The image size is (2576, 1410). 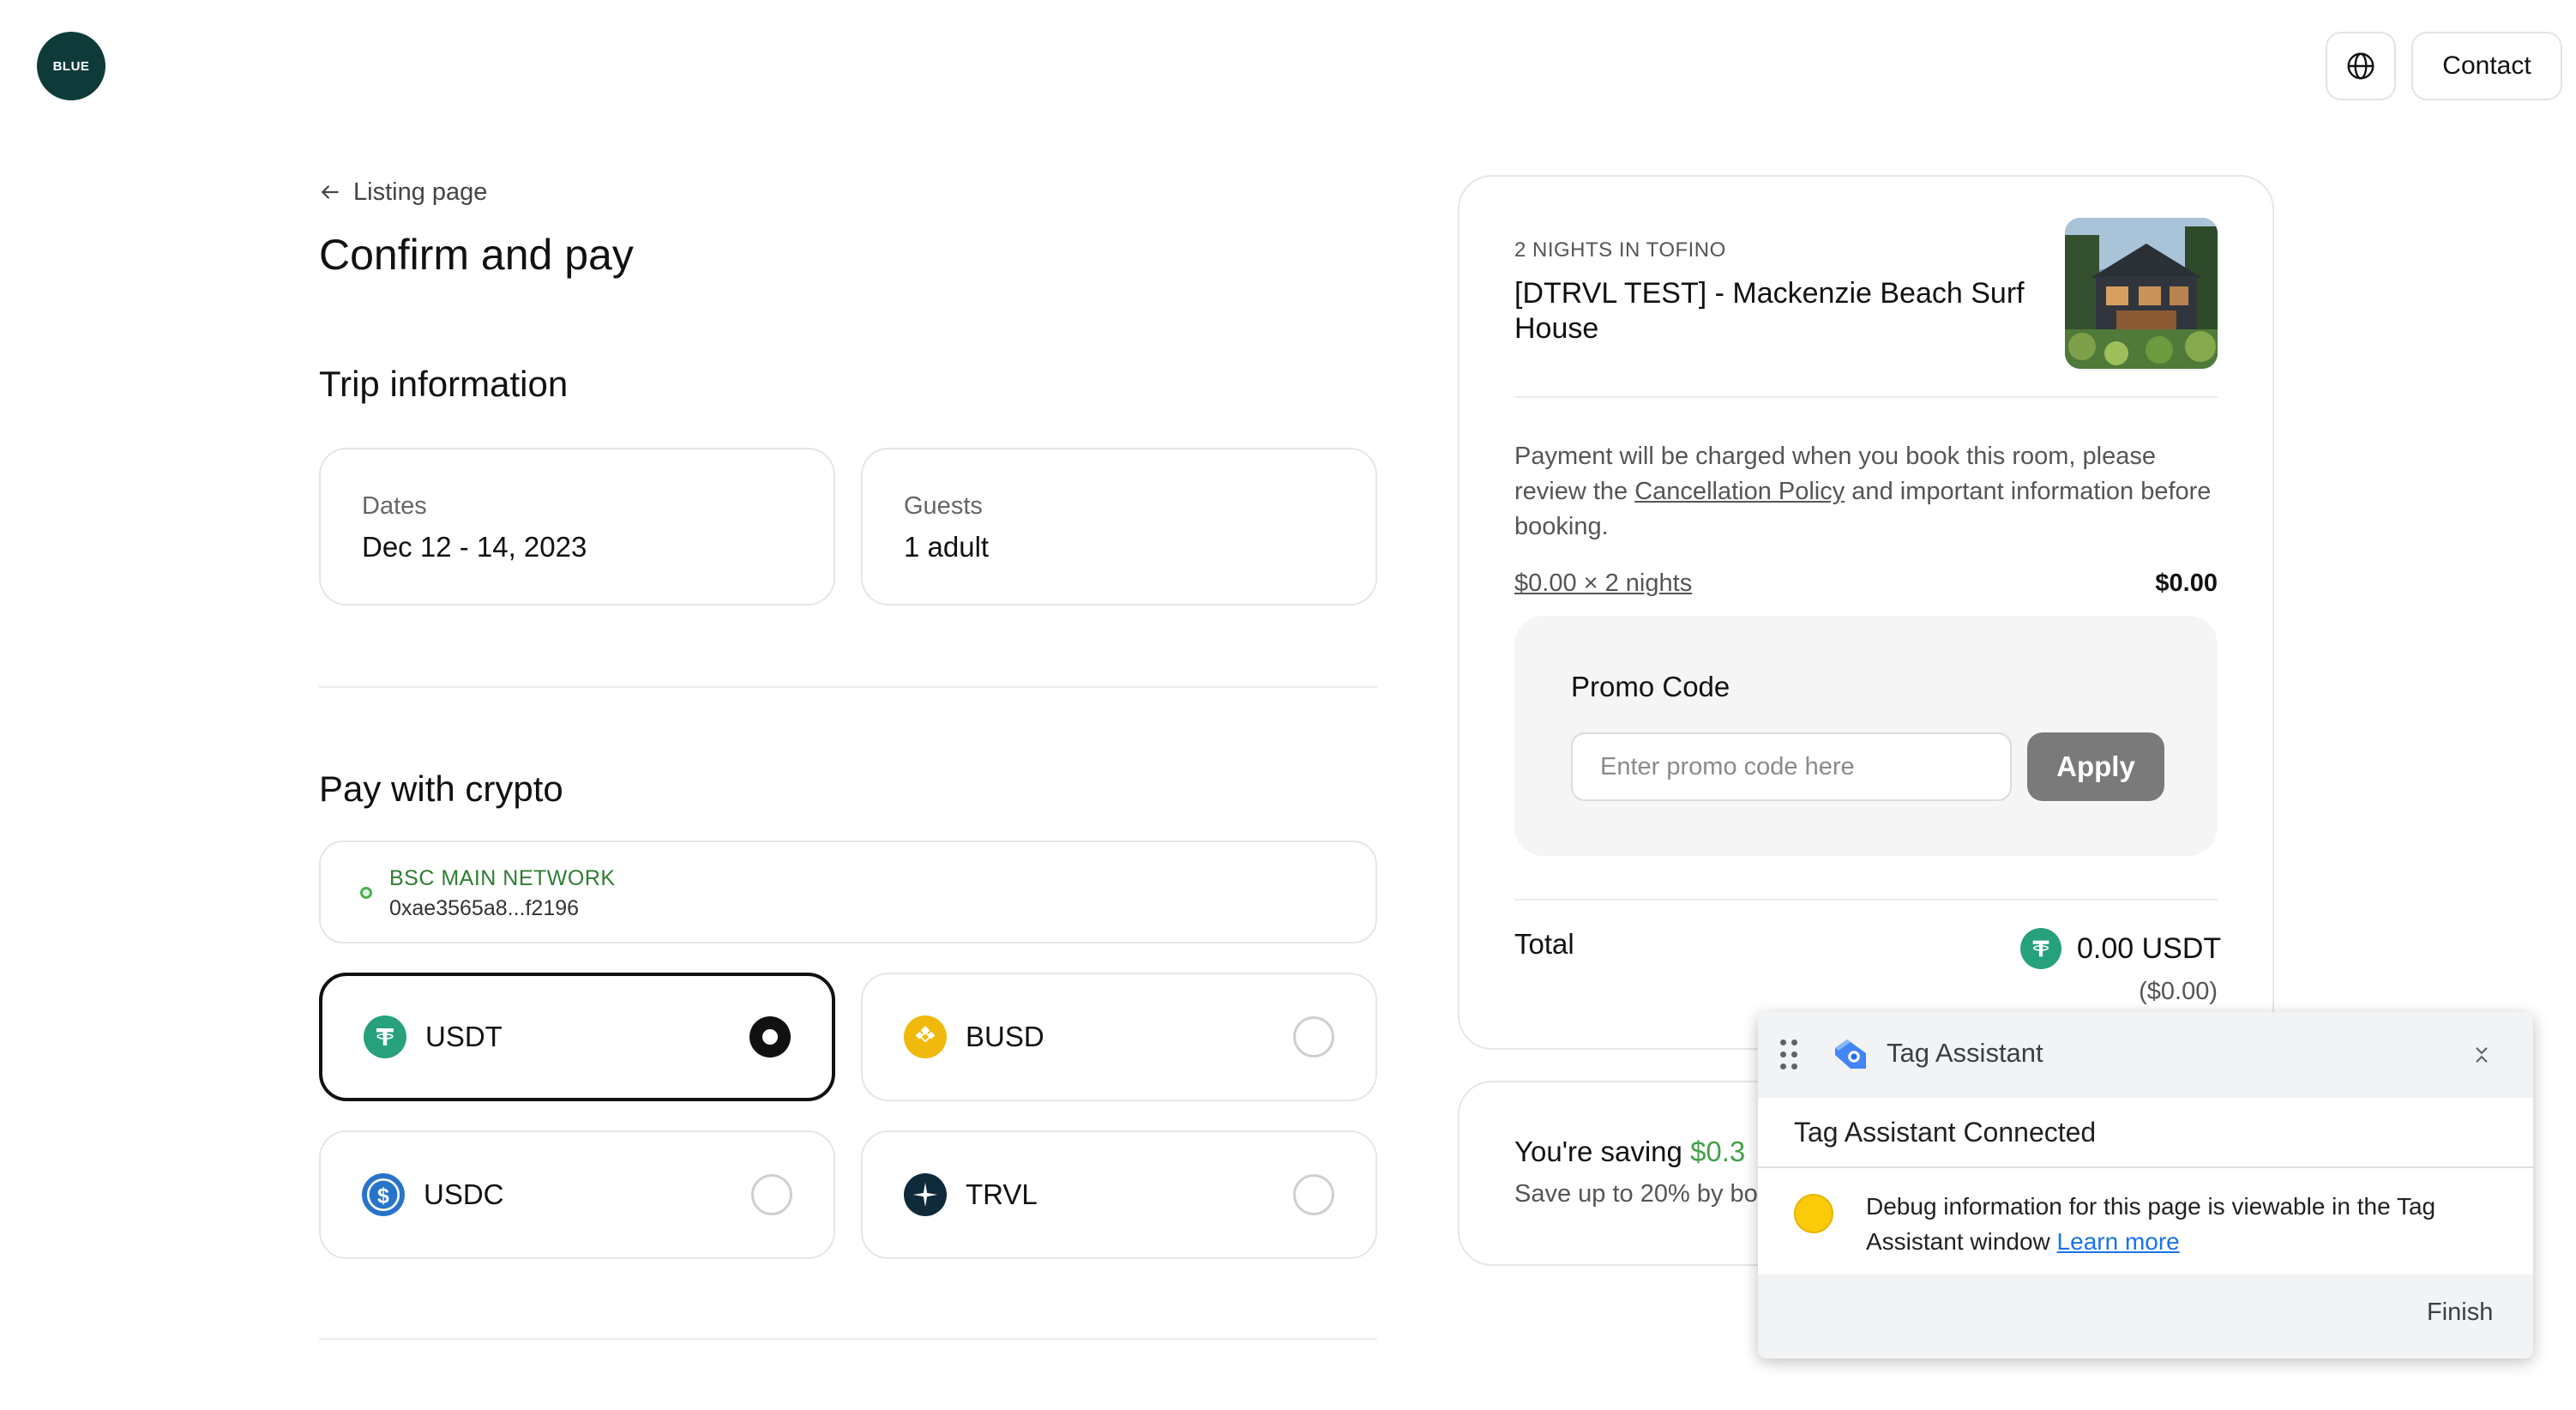 What do you see at coordinates (2095, 766) in the screenshot?
I see `apply-promo-button: Apply` at bounding box center [2095, 766].